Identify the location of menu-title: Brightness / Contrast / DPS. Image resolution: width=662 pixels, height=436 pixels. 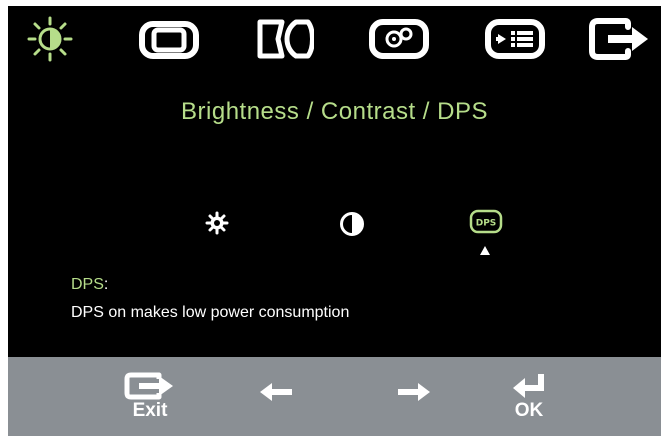
(334, 111).